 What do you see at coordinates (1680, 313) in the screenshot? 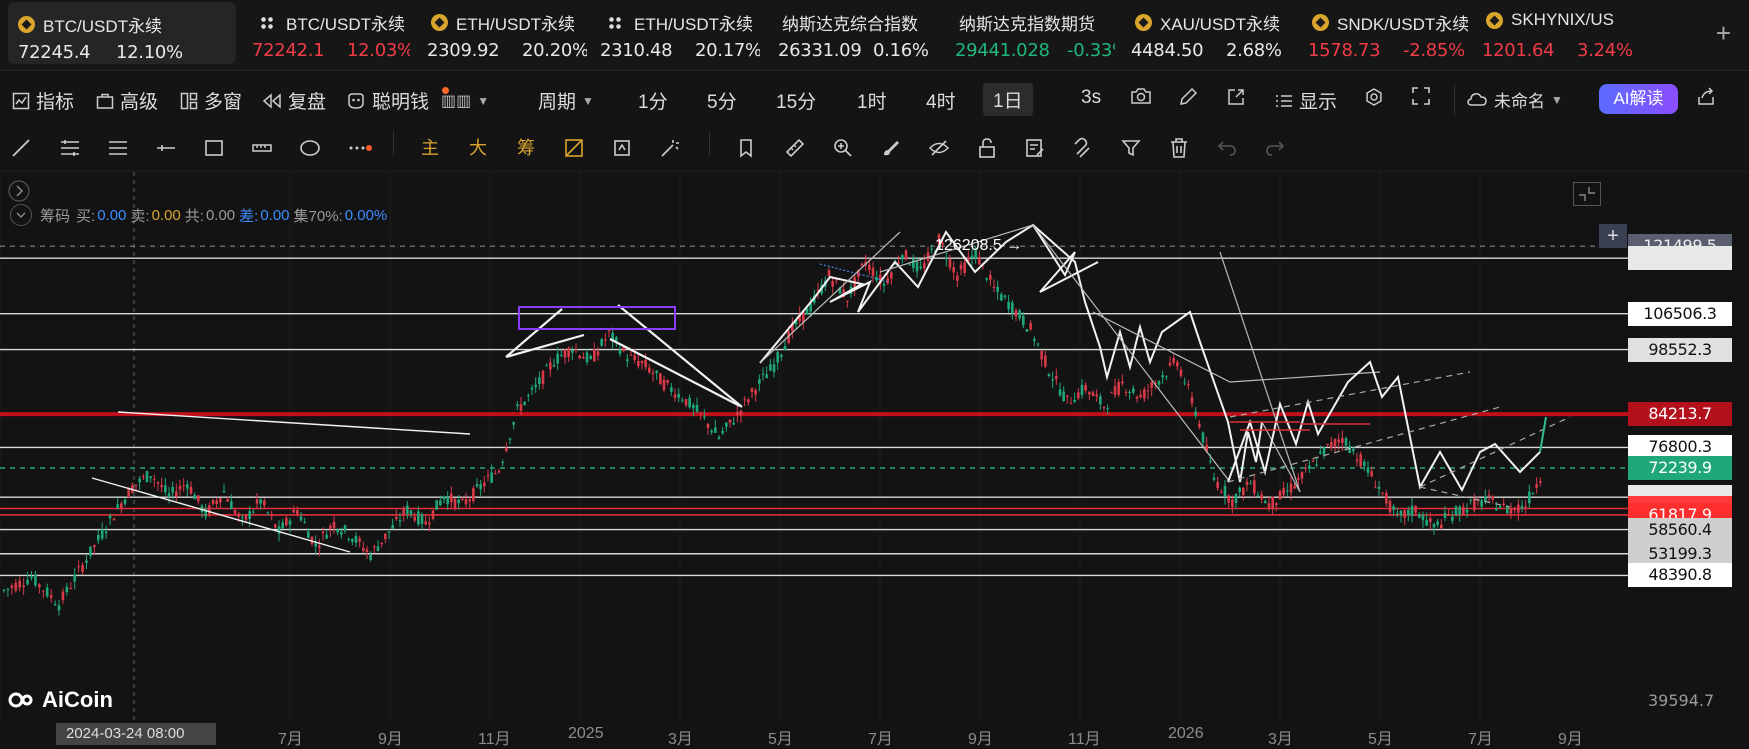
I see `price-level-label: 106506.3` at bounding box center [1680, 313].